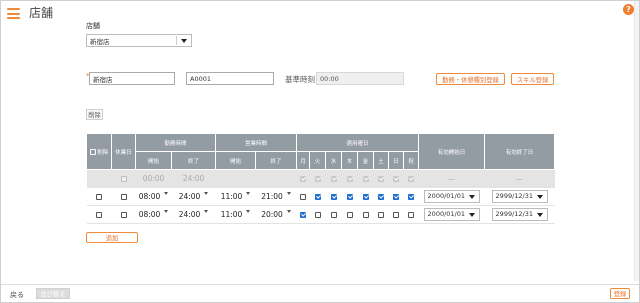  I want to click on template-work-start: 00:00, so click(153, 178).